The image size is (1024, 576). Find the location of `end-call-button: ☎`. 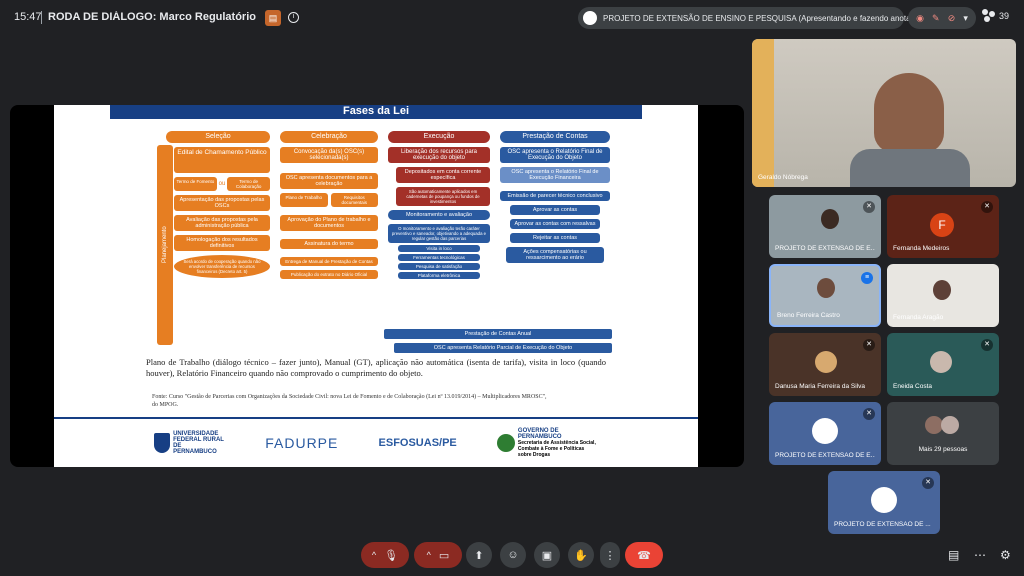

end-call-button: ☎ is located at coordinates (644, 555).